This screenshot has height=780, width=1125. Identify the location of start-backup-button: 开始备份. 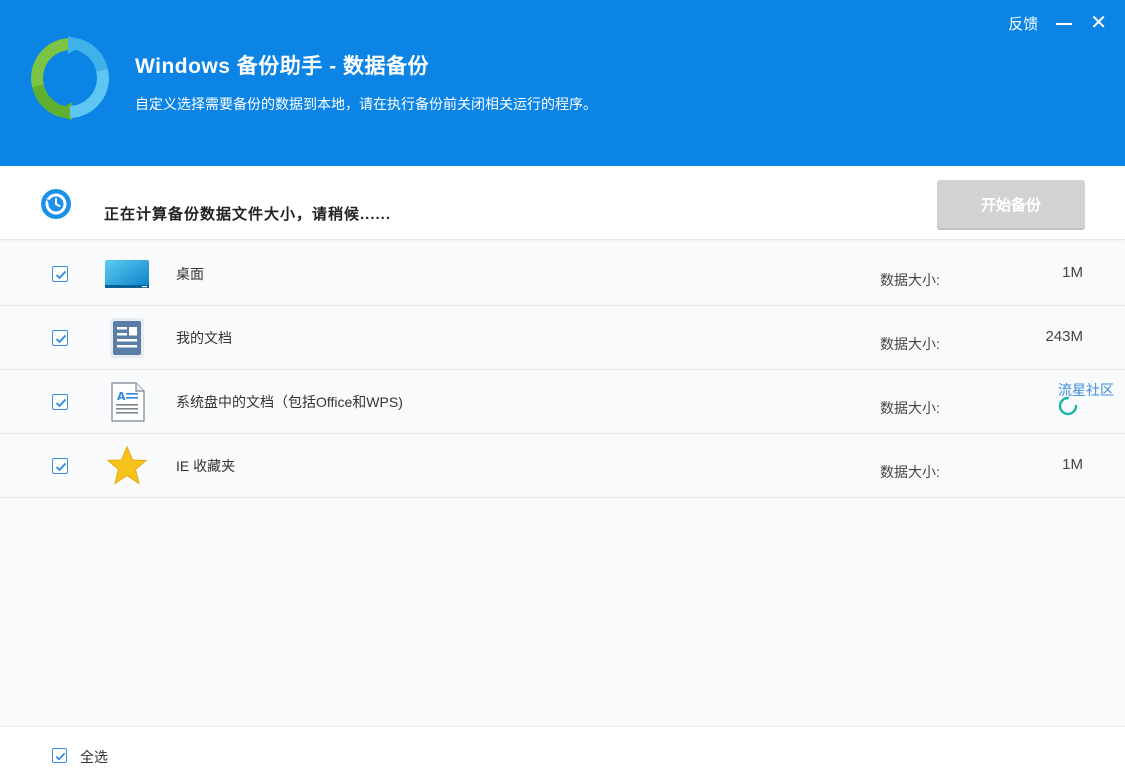
(1011, 204).